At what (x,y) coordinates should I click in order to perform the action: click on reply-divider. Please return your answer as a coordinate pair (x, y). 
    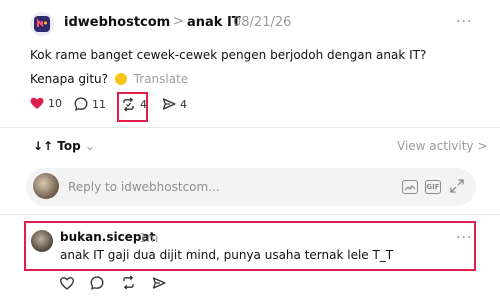
    Looking at the image, I should click on (250, 214).